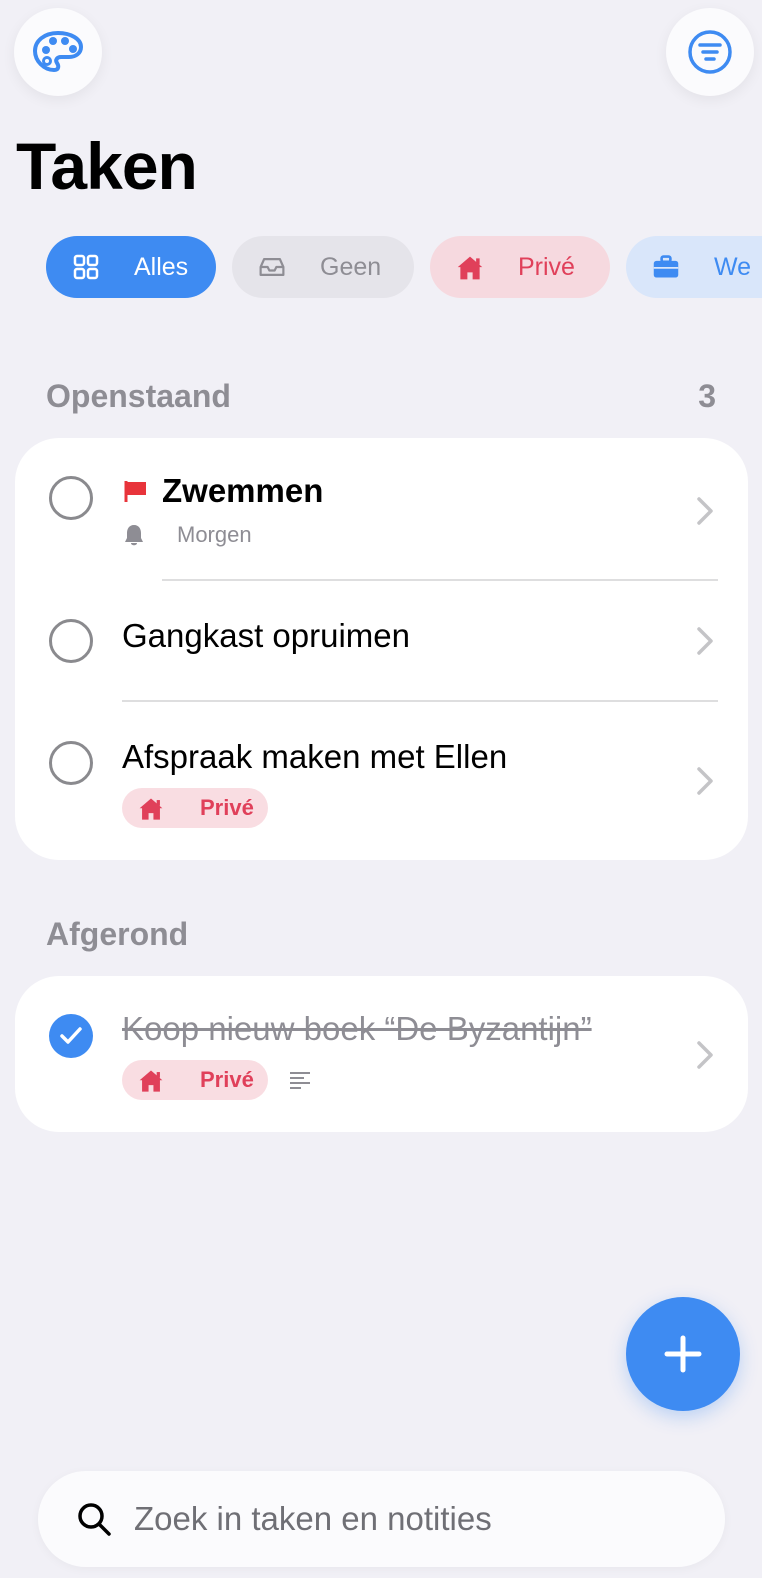 The height and width of the screenshot is (1578, 762). Describe the element at coordinates (546, 266) in the screenshot. I see `filter-chip-label: Privé` at that location.